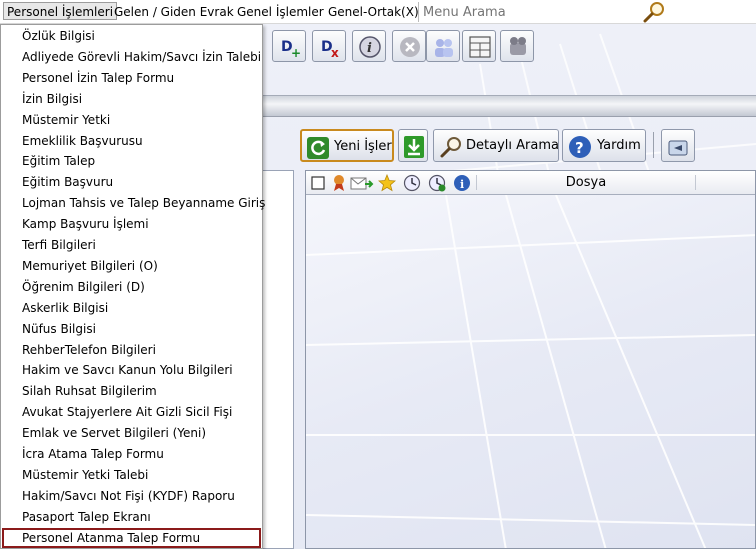  I want to click on magnifier-icon, so click(450, 147).